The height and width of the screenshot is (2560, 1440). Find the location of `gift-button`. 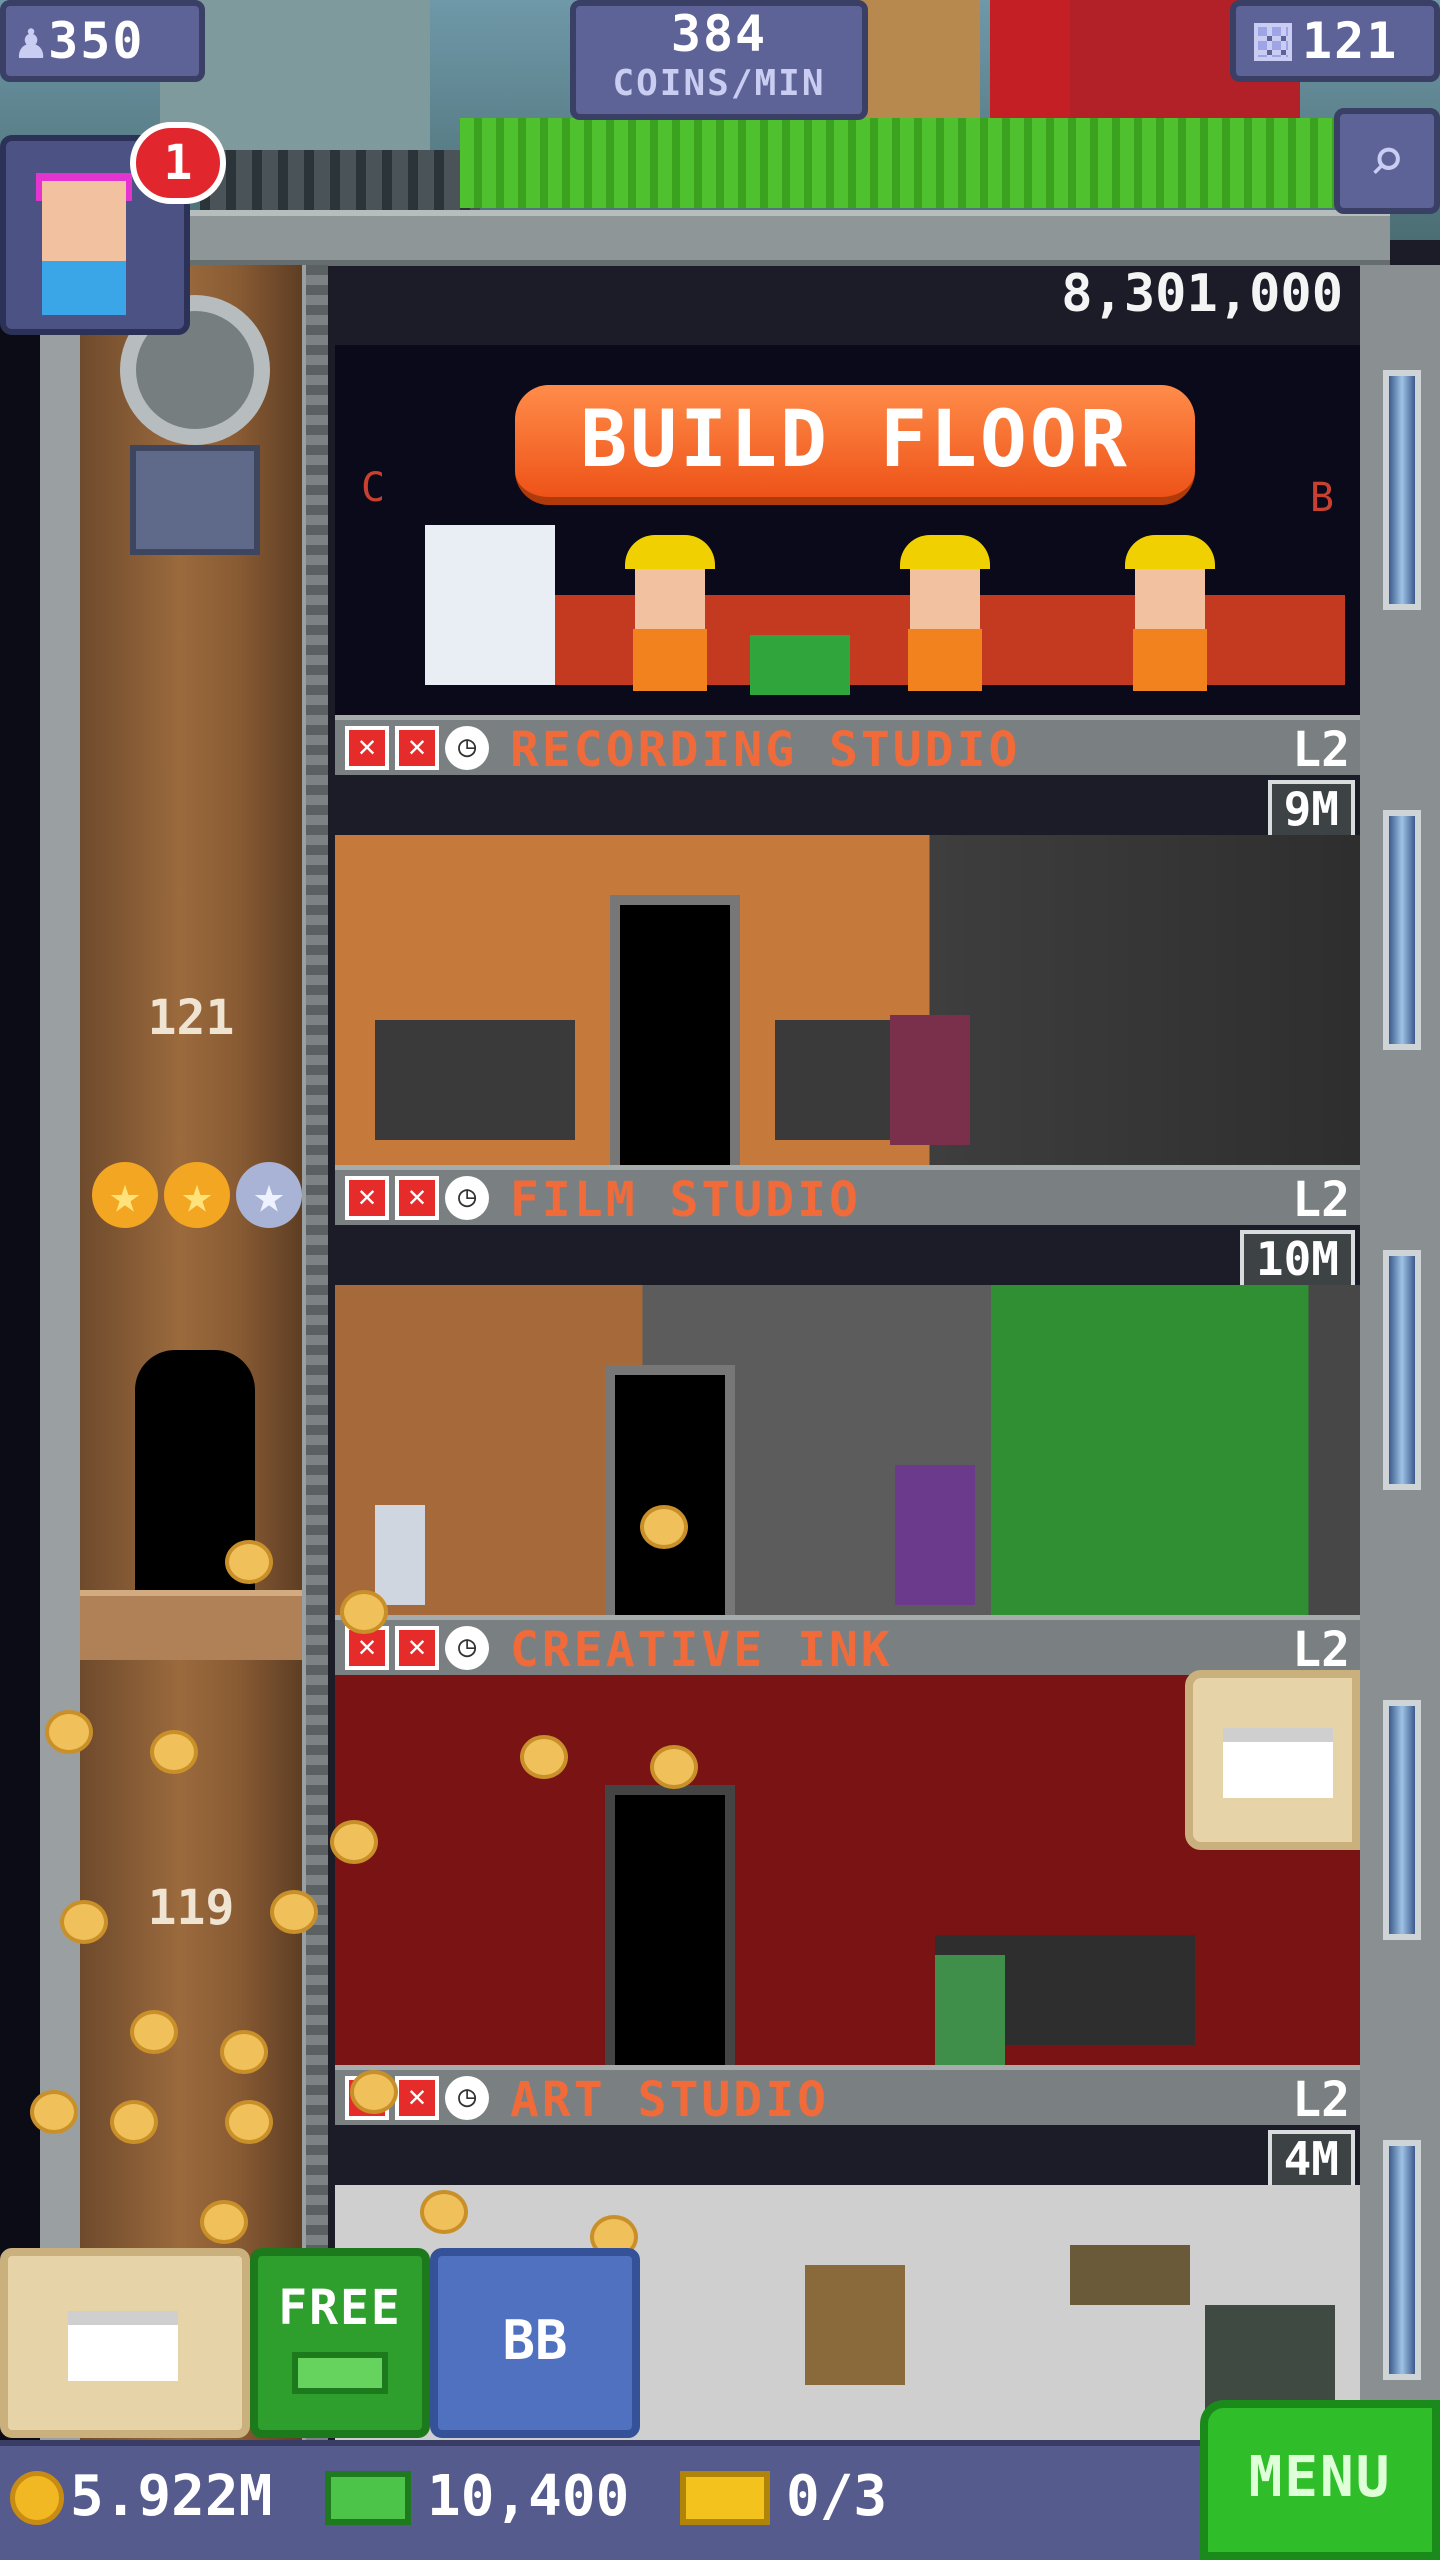

gift-button is located at coordinates (125, 2343).